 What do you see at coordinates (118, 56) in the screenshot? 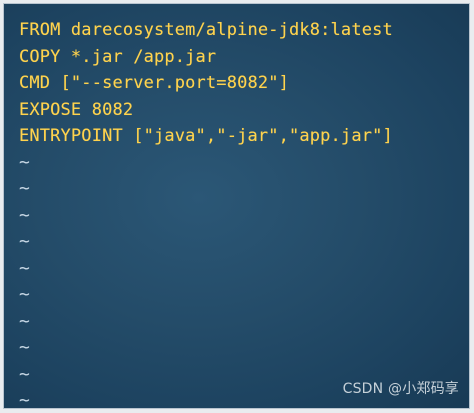
I see `code-line: COPY *.jar /app.jar` at bounding box center [118, 56].